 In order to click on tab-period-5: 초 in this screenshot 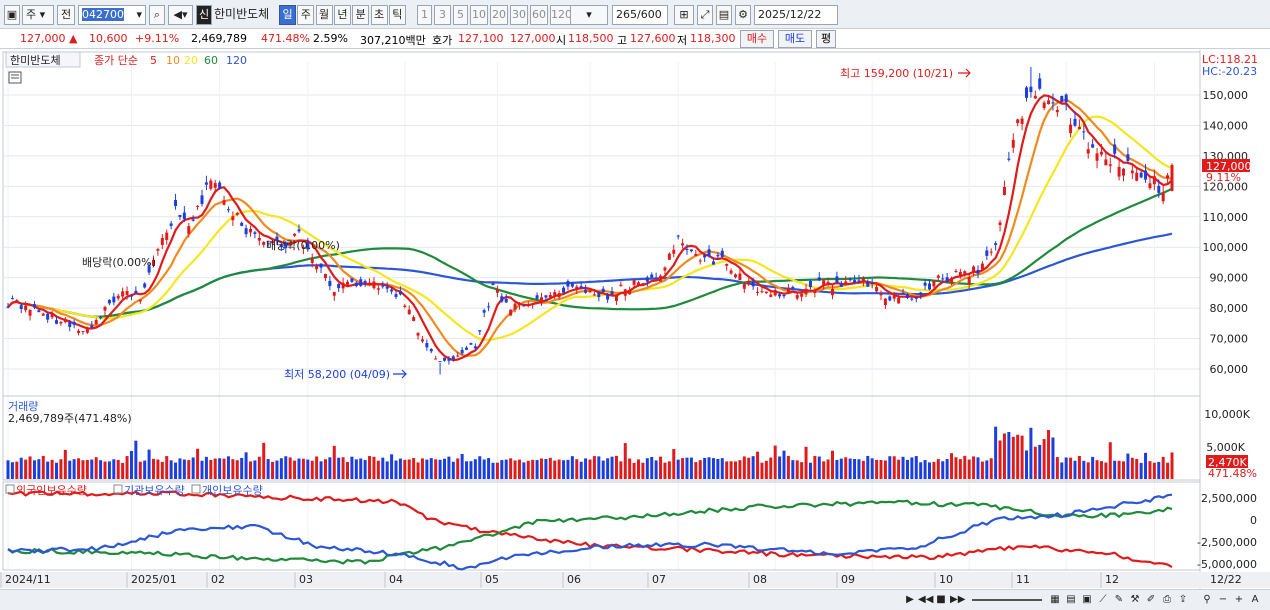, I will do `click(379, 15)`.